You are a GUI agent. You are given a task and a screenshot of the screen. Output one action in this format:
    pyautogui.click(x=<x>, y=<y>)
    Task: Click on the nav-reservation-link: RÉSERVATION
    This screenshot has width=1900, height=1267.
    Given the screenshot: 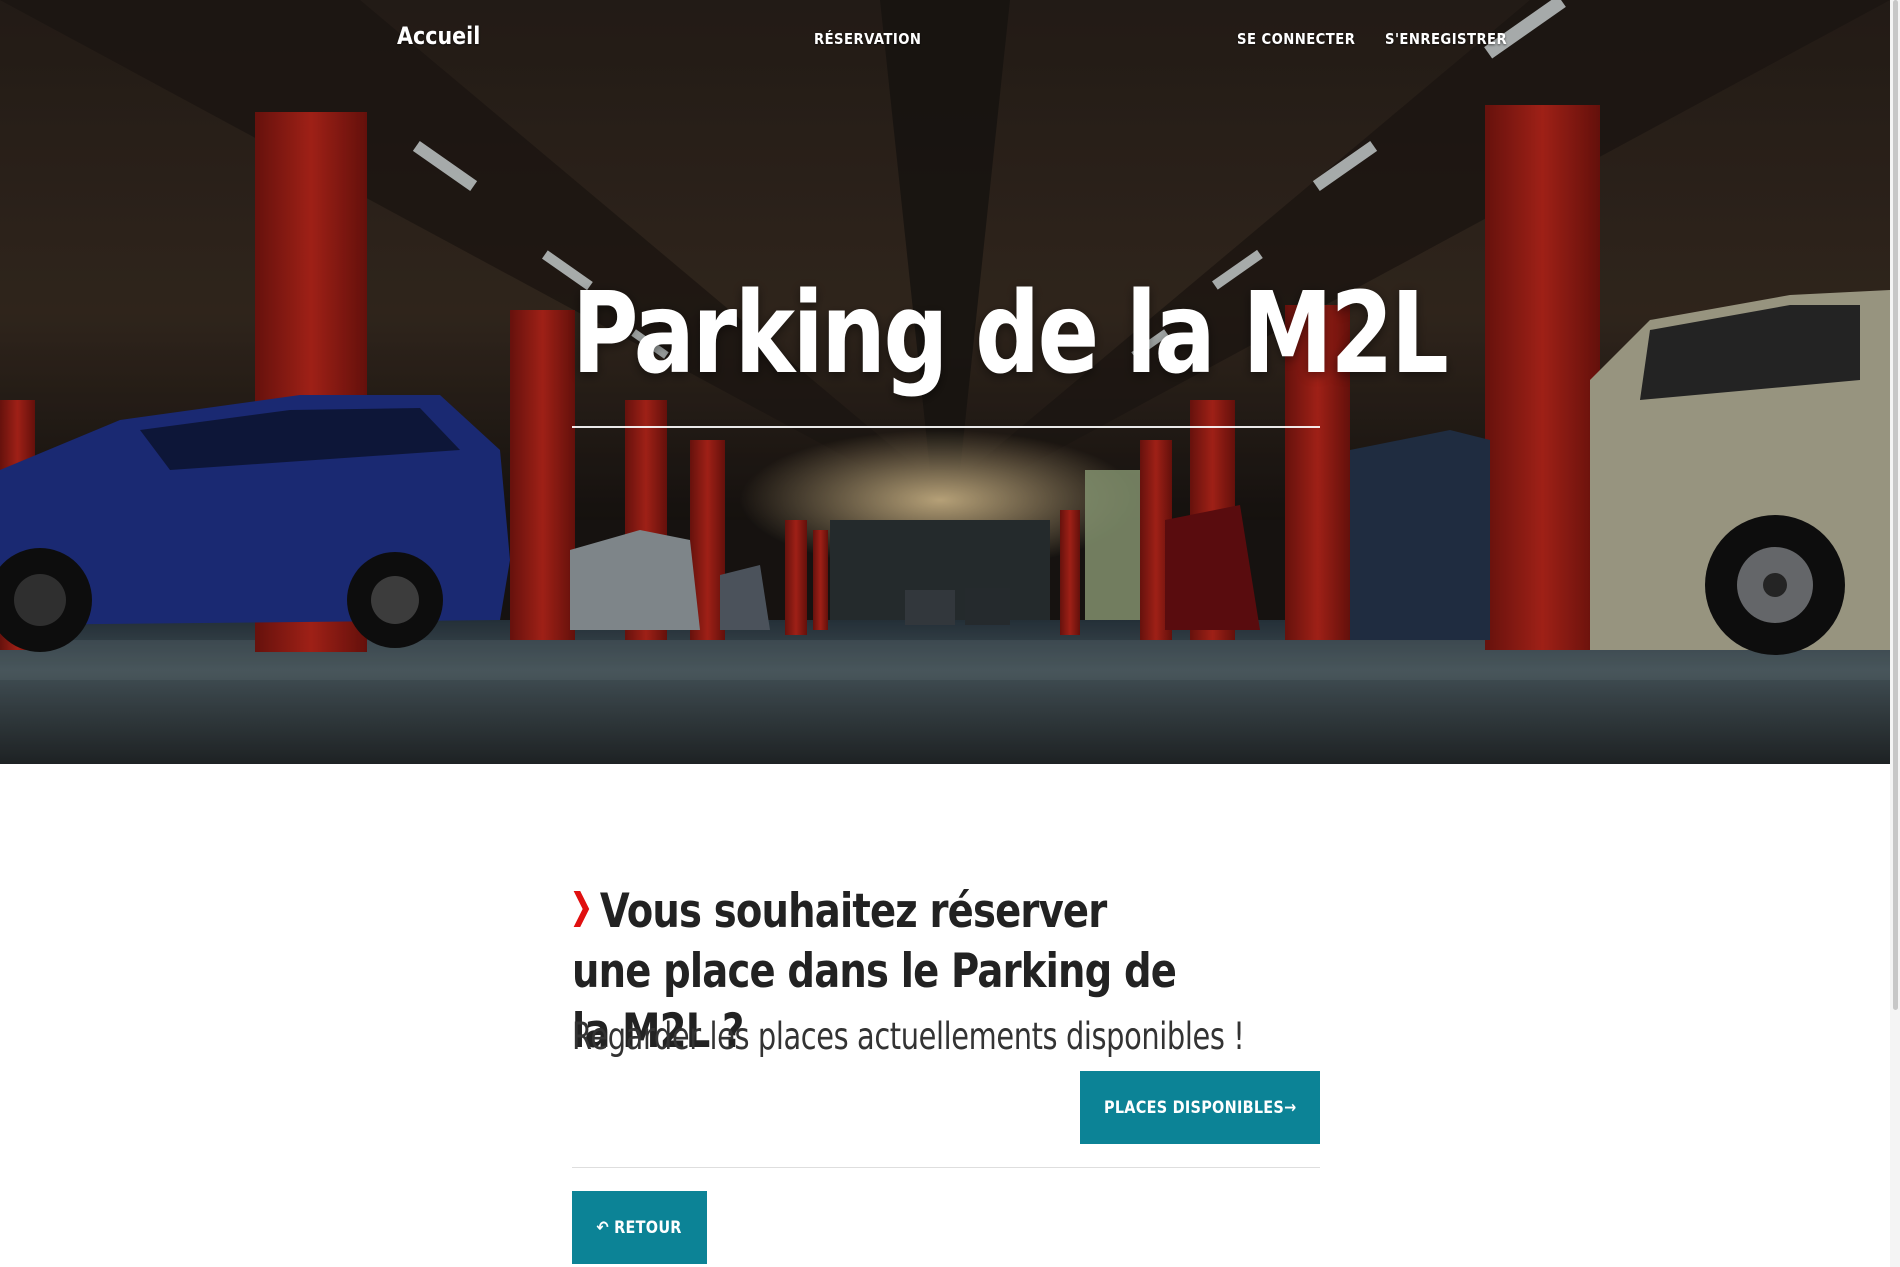 What is the action you would take?
    pyautogui.click(x=867, y=39)
    